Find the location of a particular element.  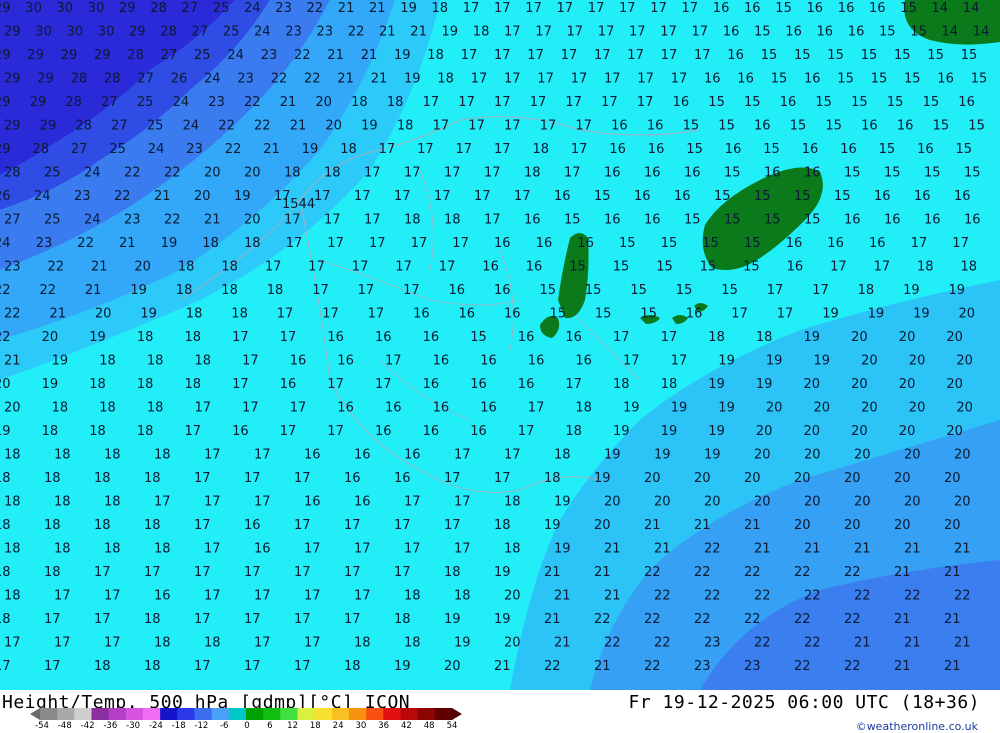

scale-label: -48 is located at coordinates (64, 726).